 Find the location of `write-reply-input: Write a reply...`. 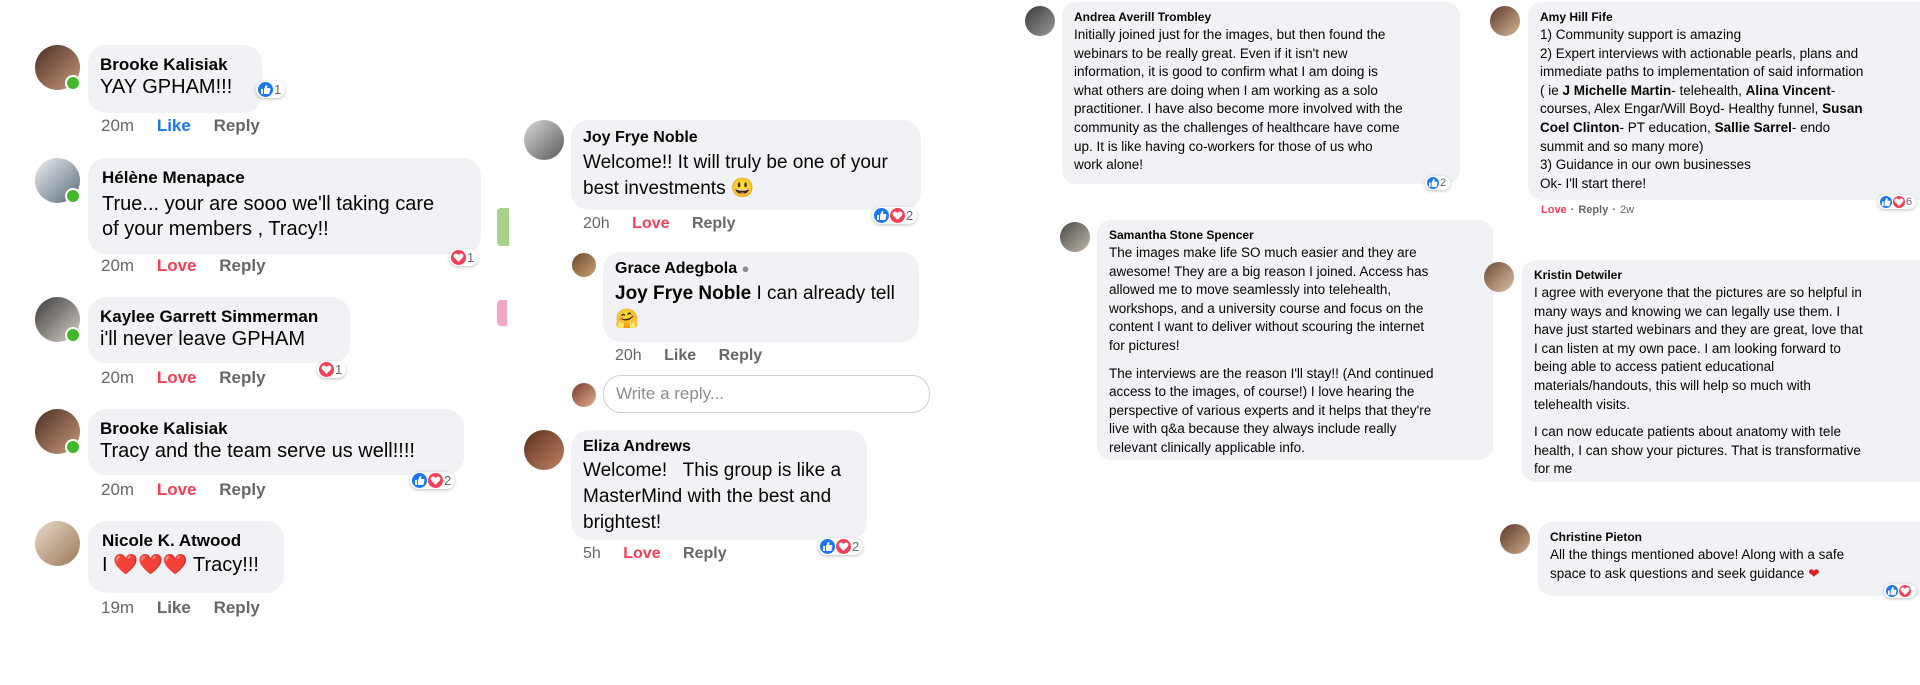

write-reply-input: Write a reply... is located at coordinates (766, 394).